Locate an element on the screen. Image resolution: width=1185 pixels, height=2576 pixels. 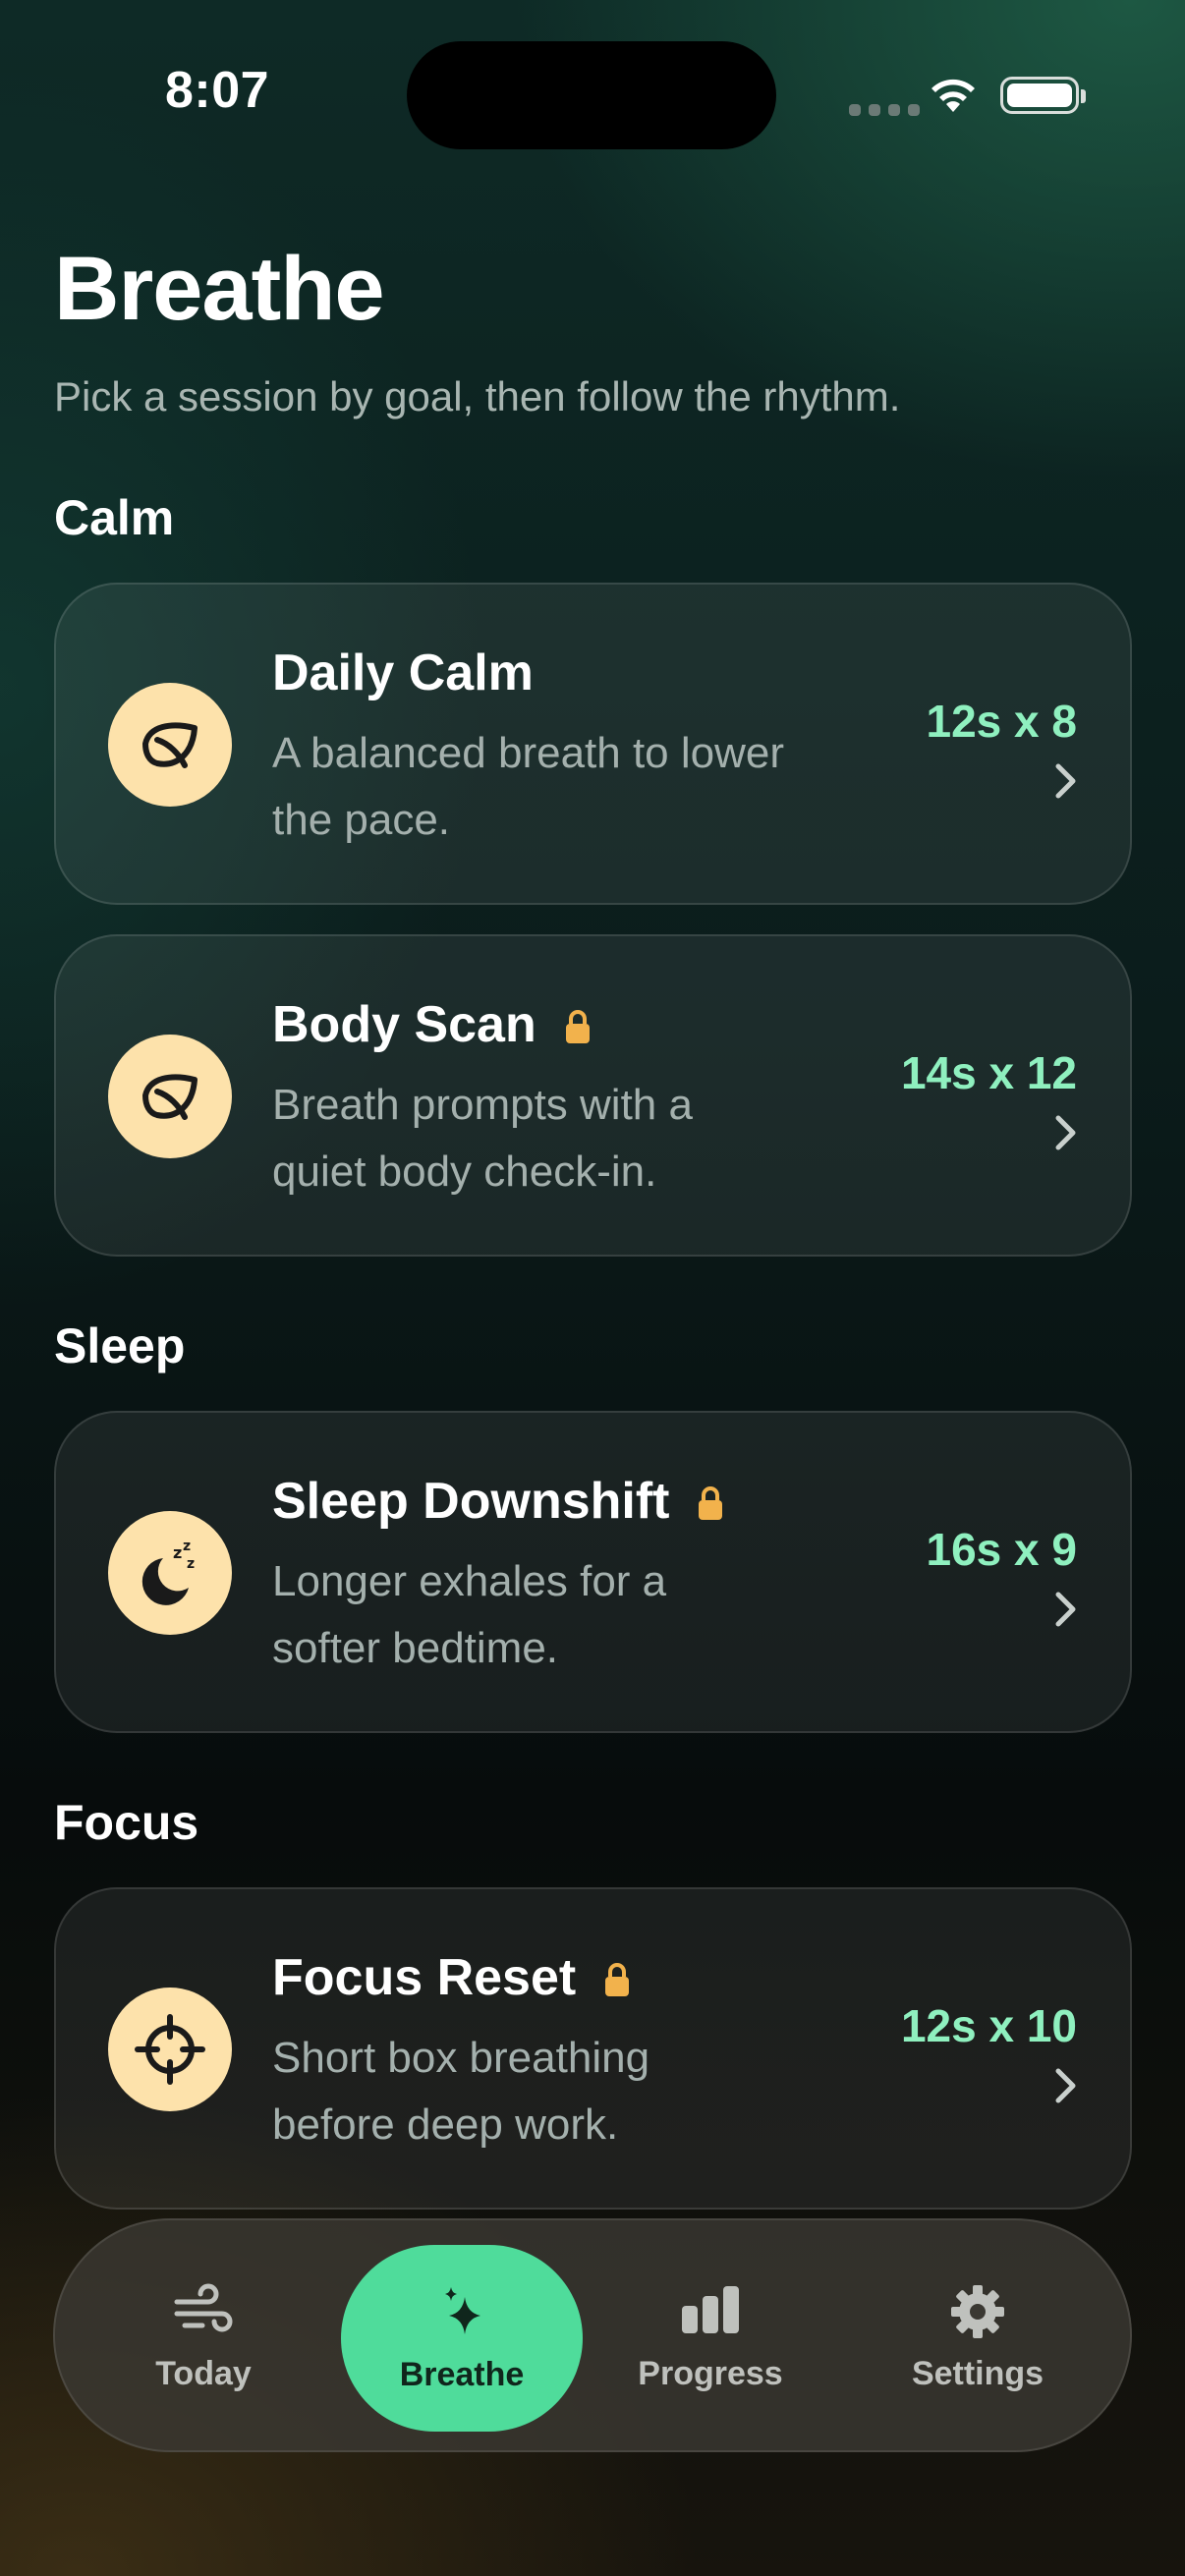
tab-label: Breathe is located at coordinates (462, 2374).